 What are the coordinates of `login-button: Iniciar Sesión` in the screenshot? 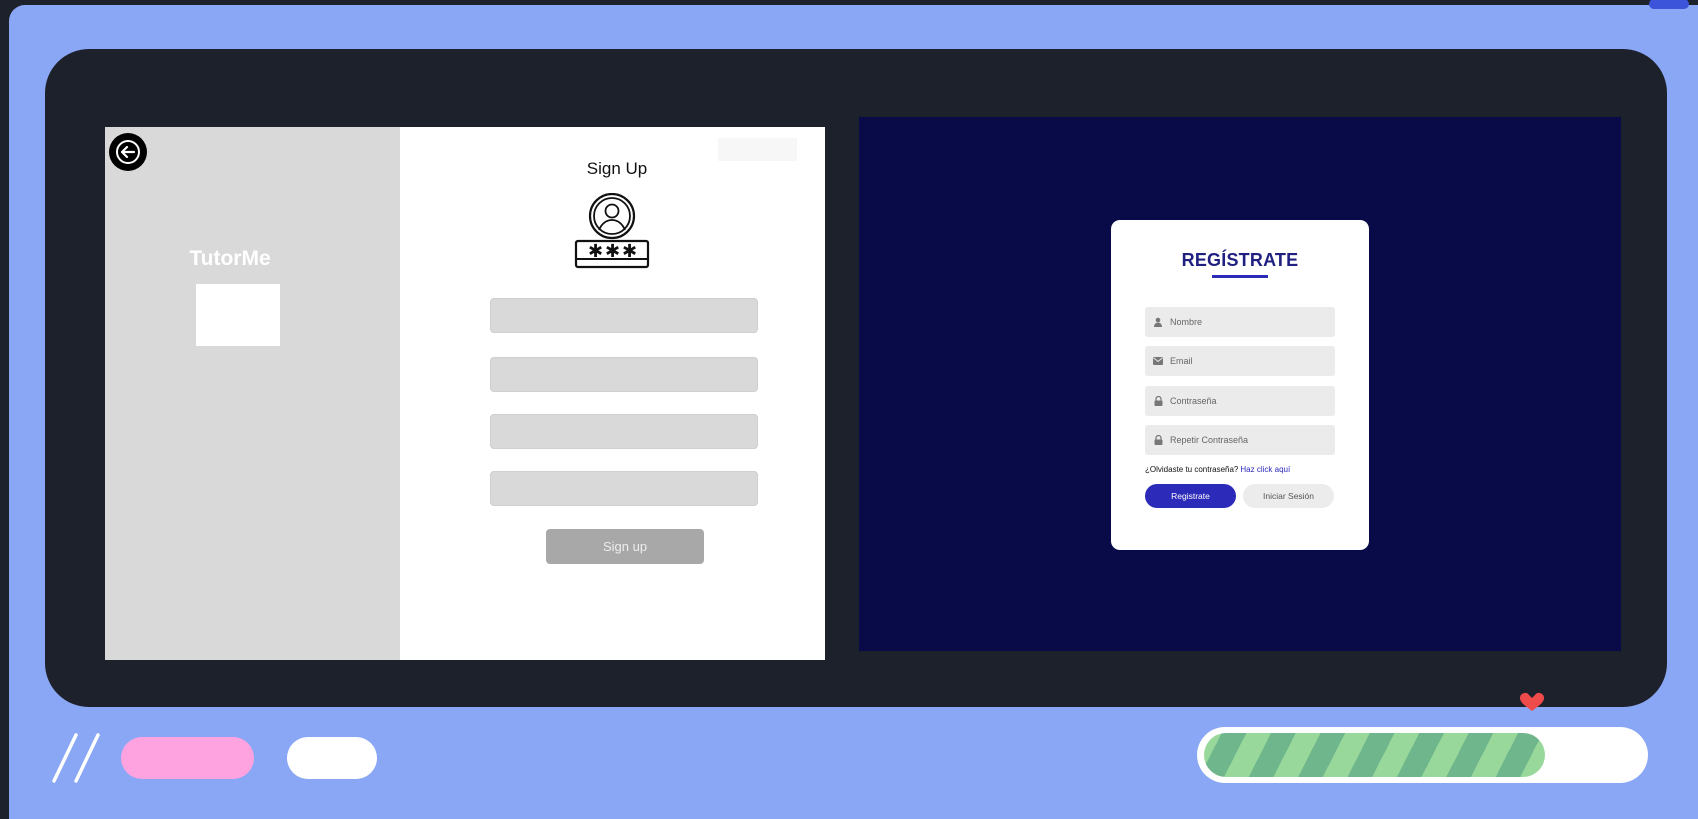 It's located at (1288, 496).